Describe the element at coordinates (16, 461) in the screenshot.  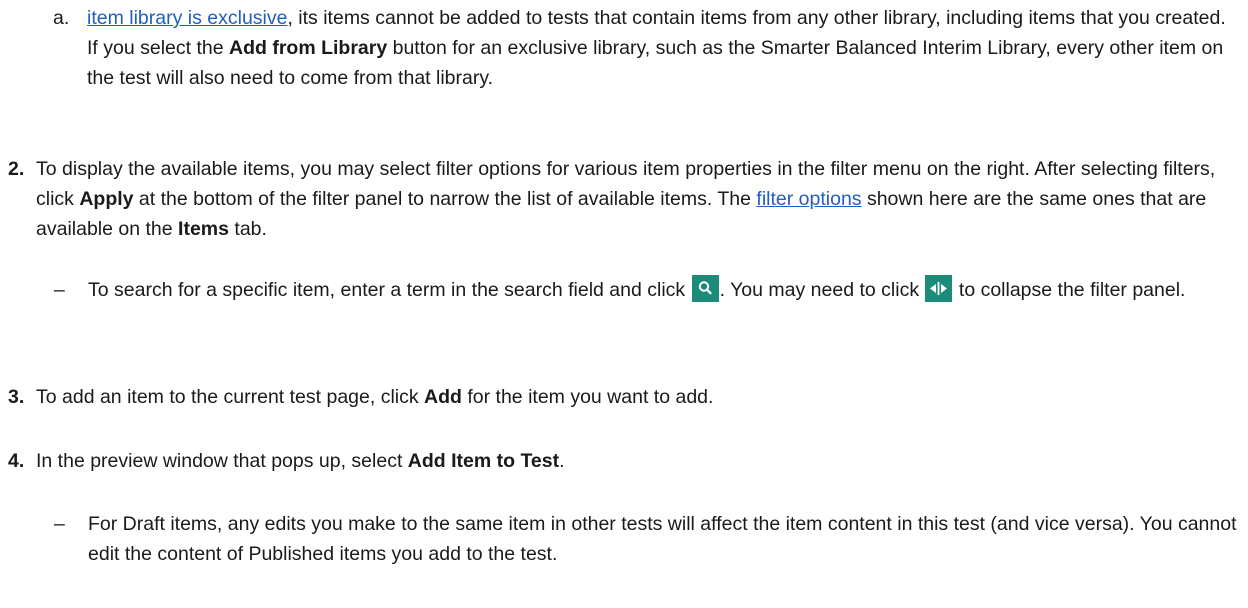
I see `list-marker: 4.` at that location.